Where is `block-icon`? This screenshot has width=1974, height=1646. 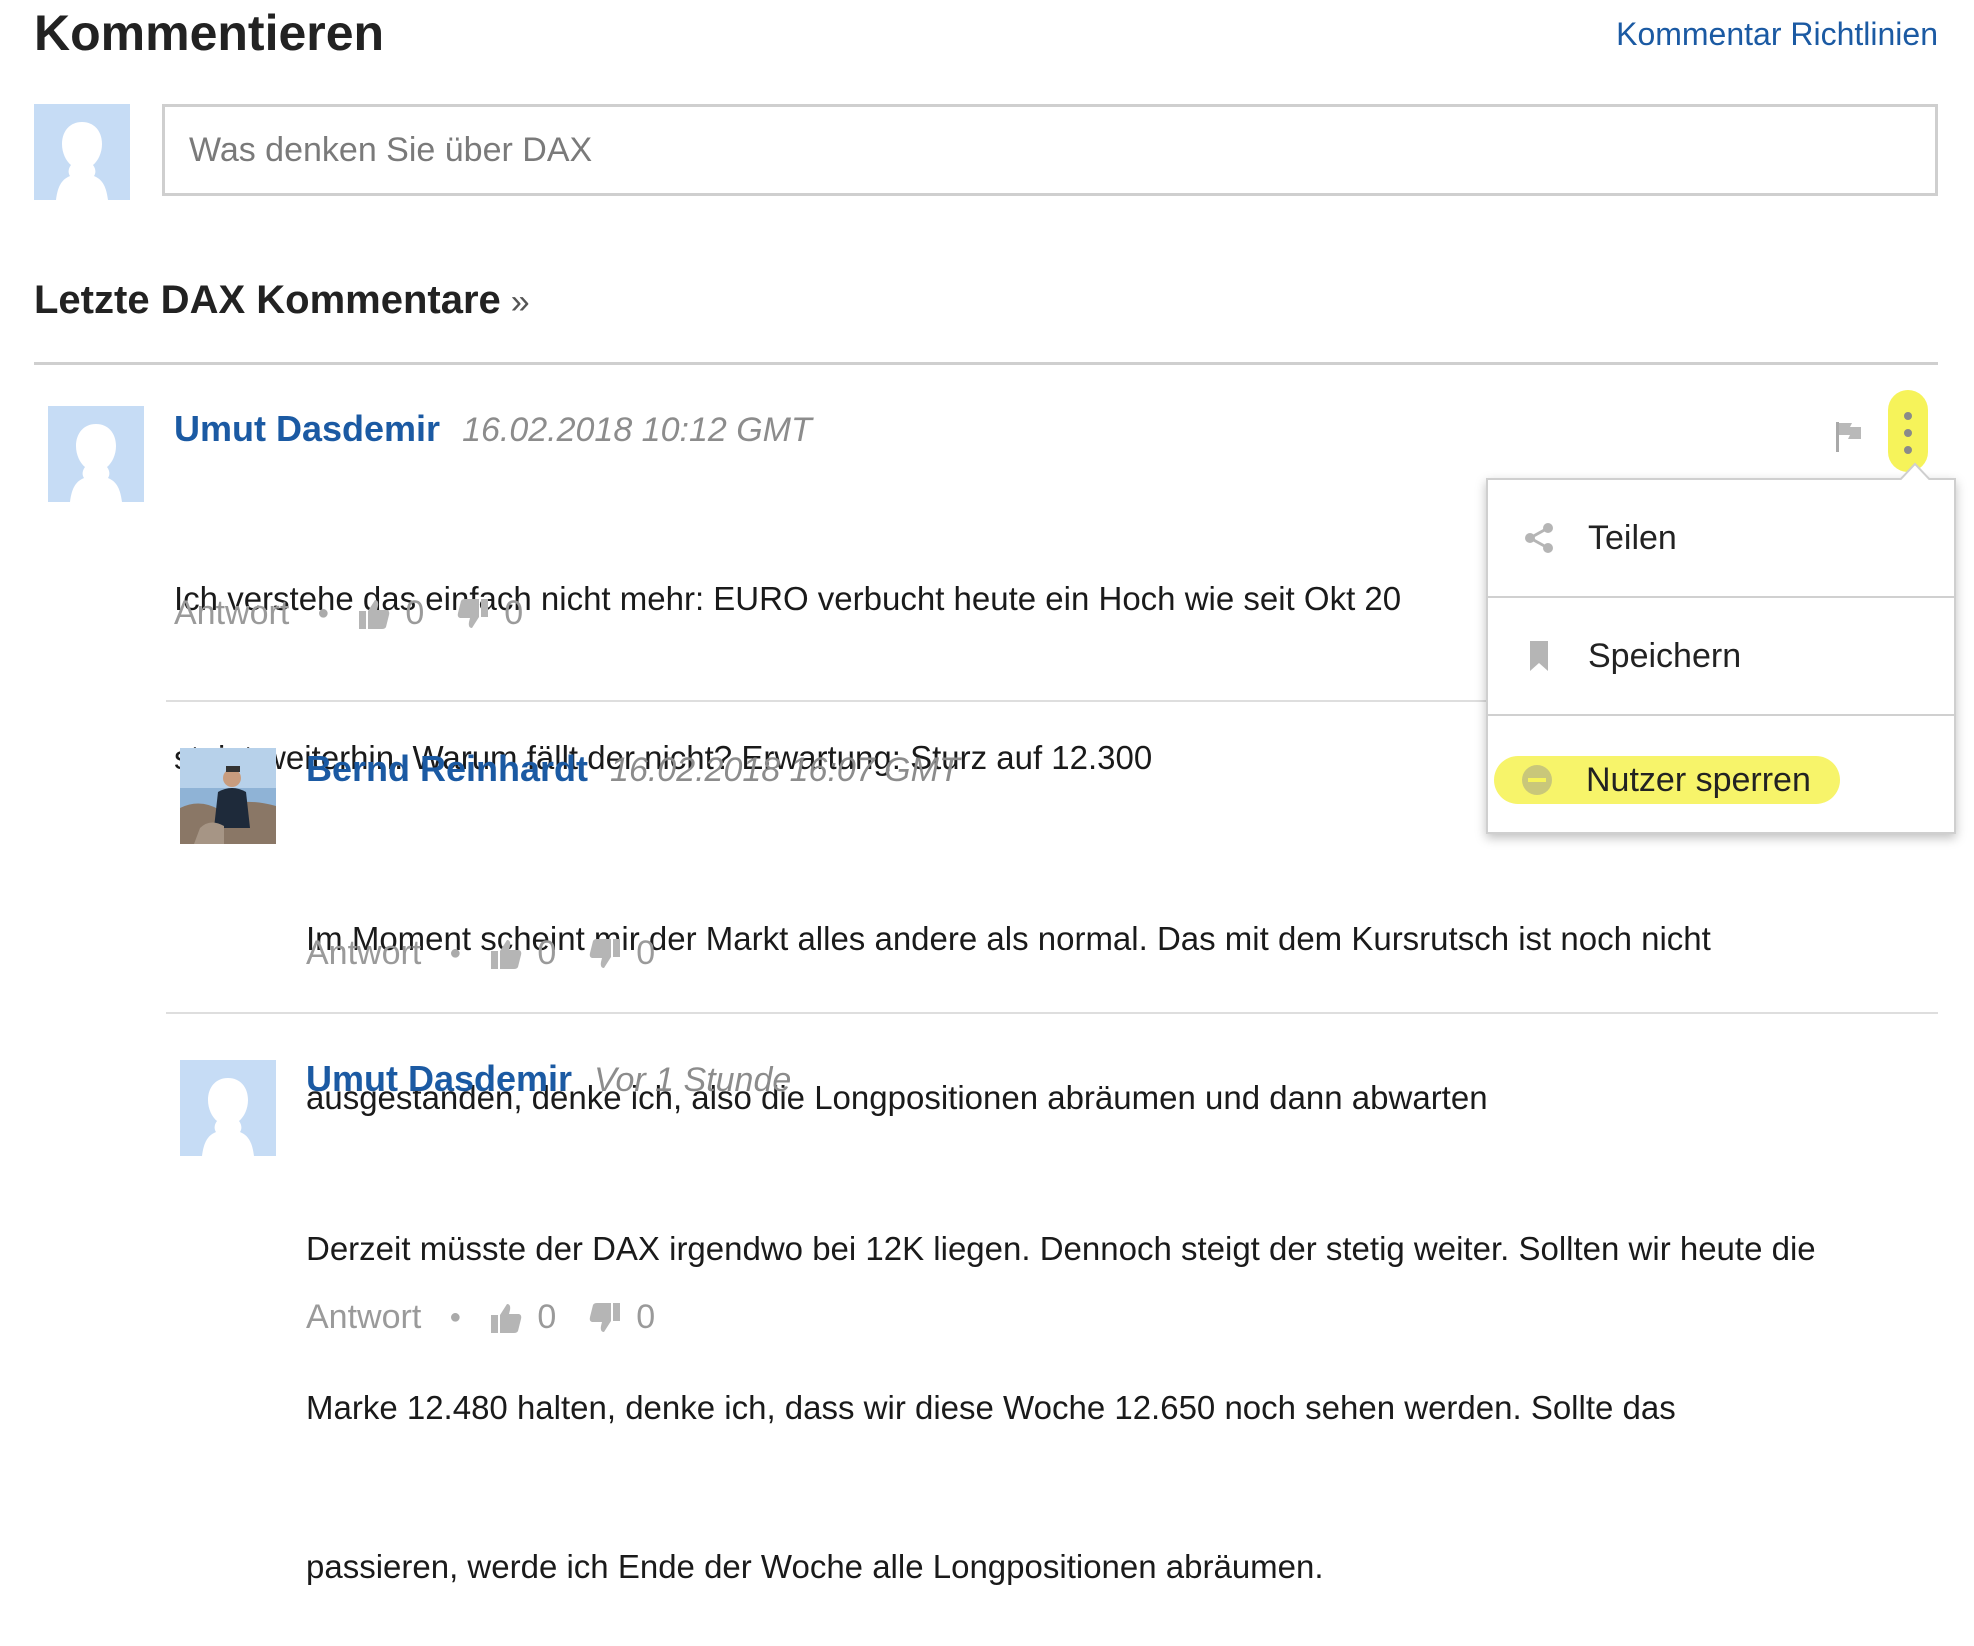 block-icon is located at coordinates (1537, 780).